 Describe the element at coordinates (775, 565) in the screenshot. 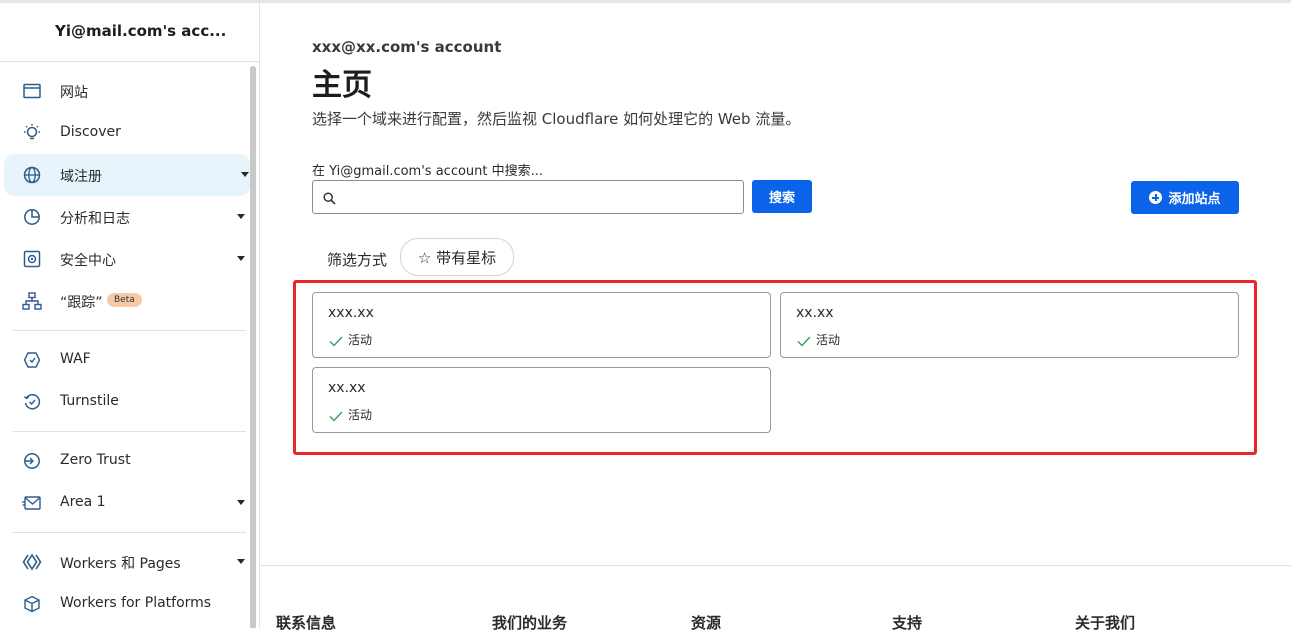

I see `footer-divider` at that location.